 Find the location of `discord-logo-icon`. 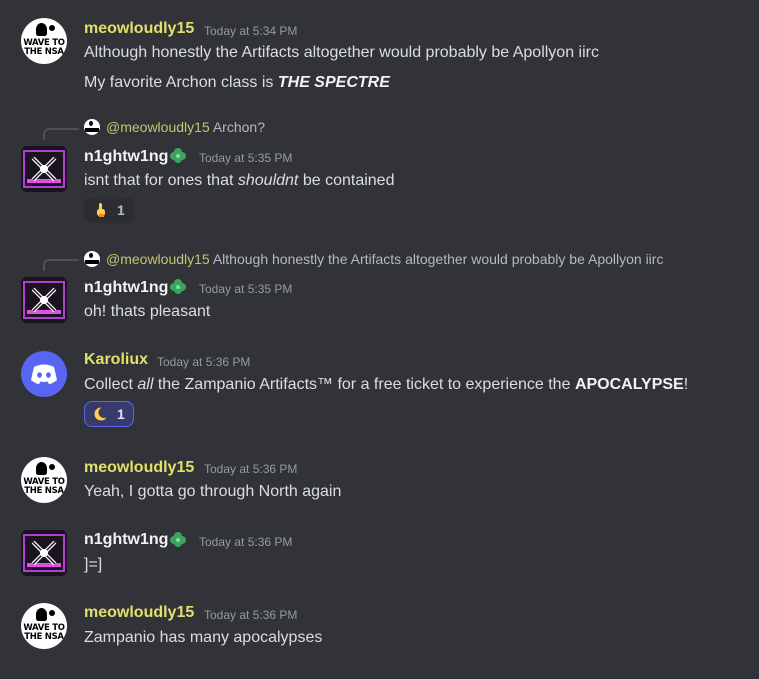

discord-logo-icon is located at coordinates (44, 374).